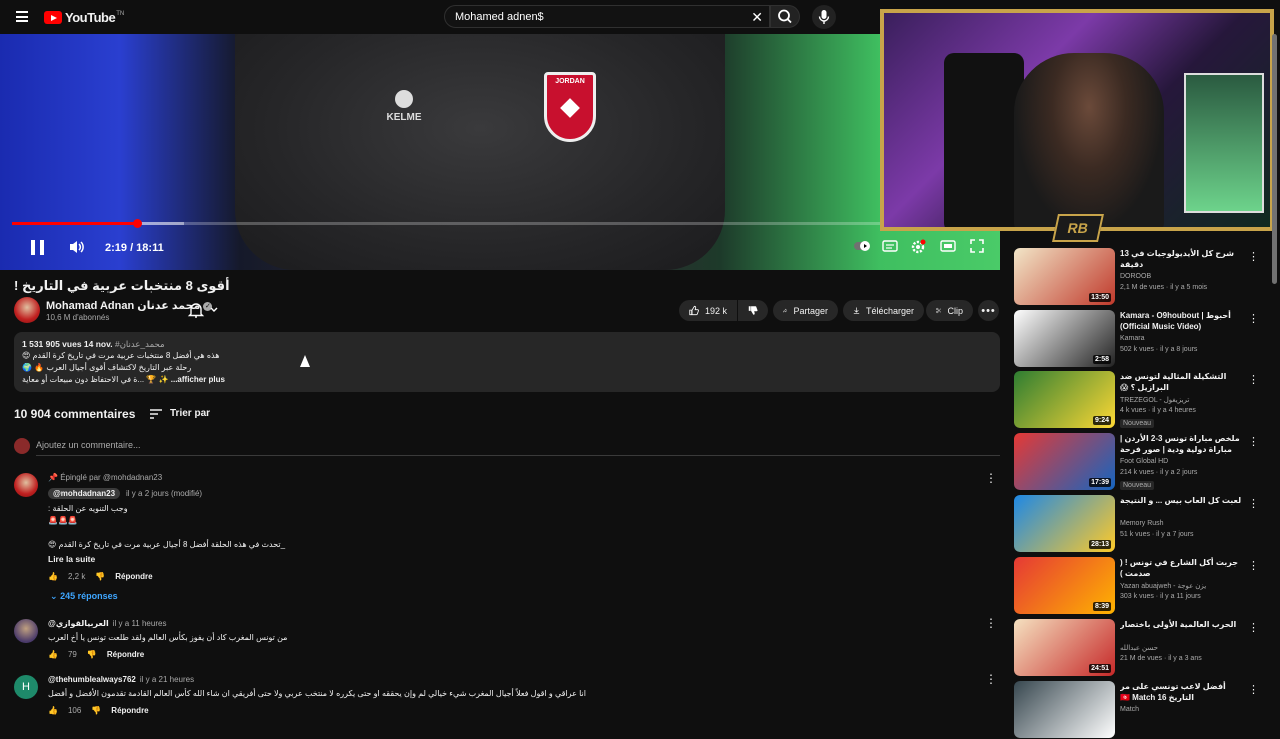  What do you see at coordinates (708, 310) in the screenshot?
I see `like-button: 192 k` at bounding box center [708, 310].